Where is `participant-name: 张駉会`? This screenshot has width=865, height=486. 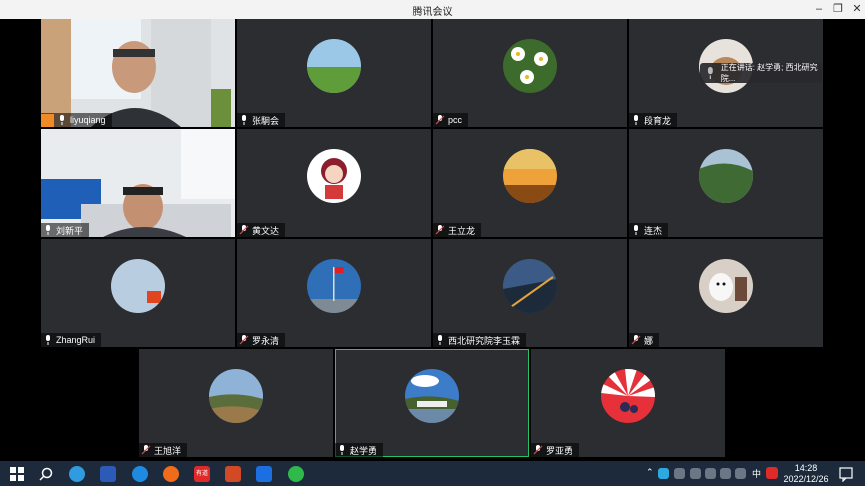
participant-name: 张駉会 is located at coordinates (266, 120).